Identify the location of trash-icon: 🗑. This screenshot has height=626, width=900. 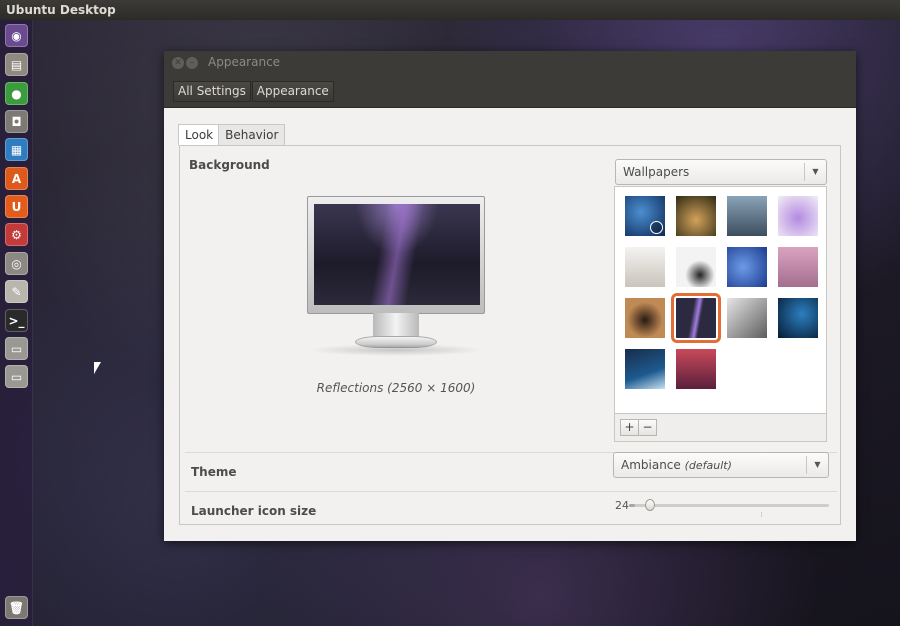
(16, 607).